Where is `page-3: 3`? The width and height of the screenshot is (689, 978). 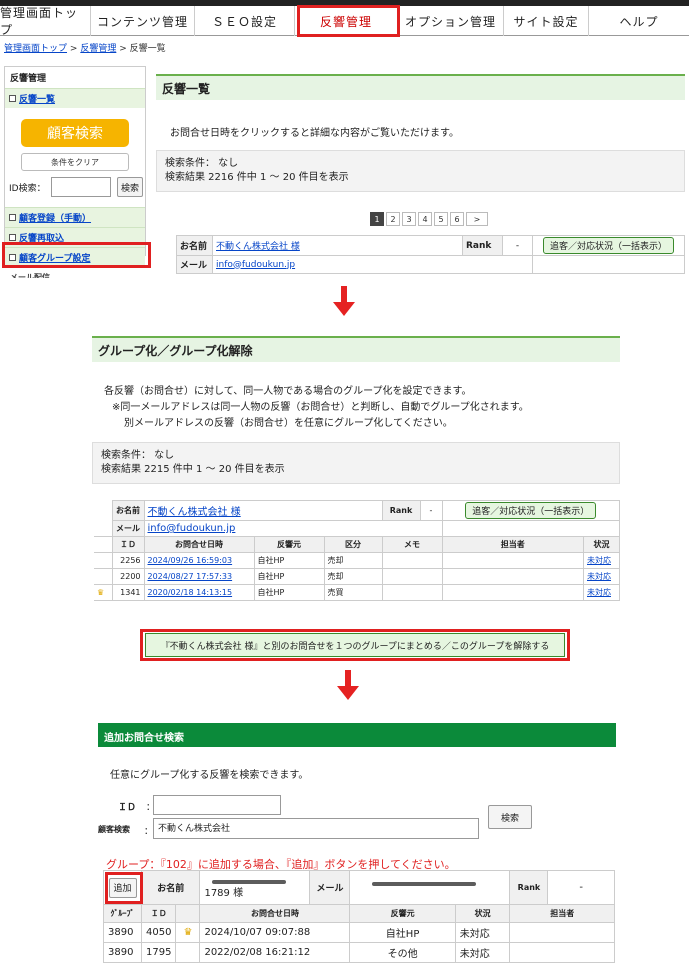
page-3: 3 is located at coordinates (409, 219).